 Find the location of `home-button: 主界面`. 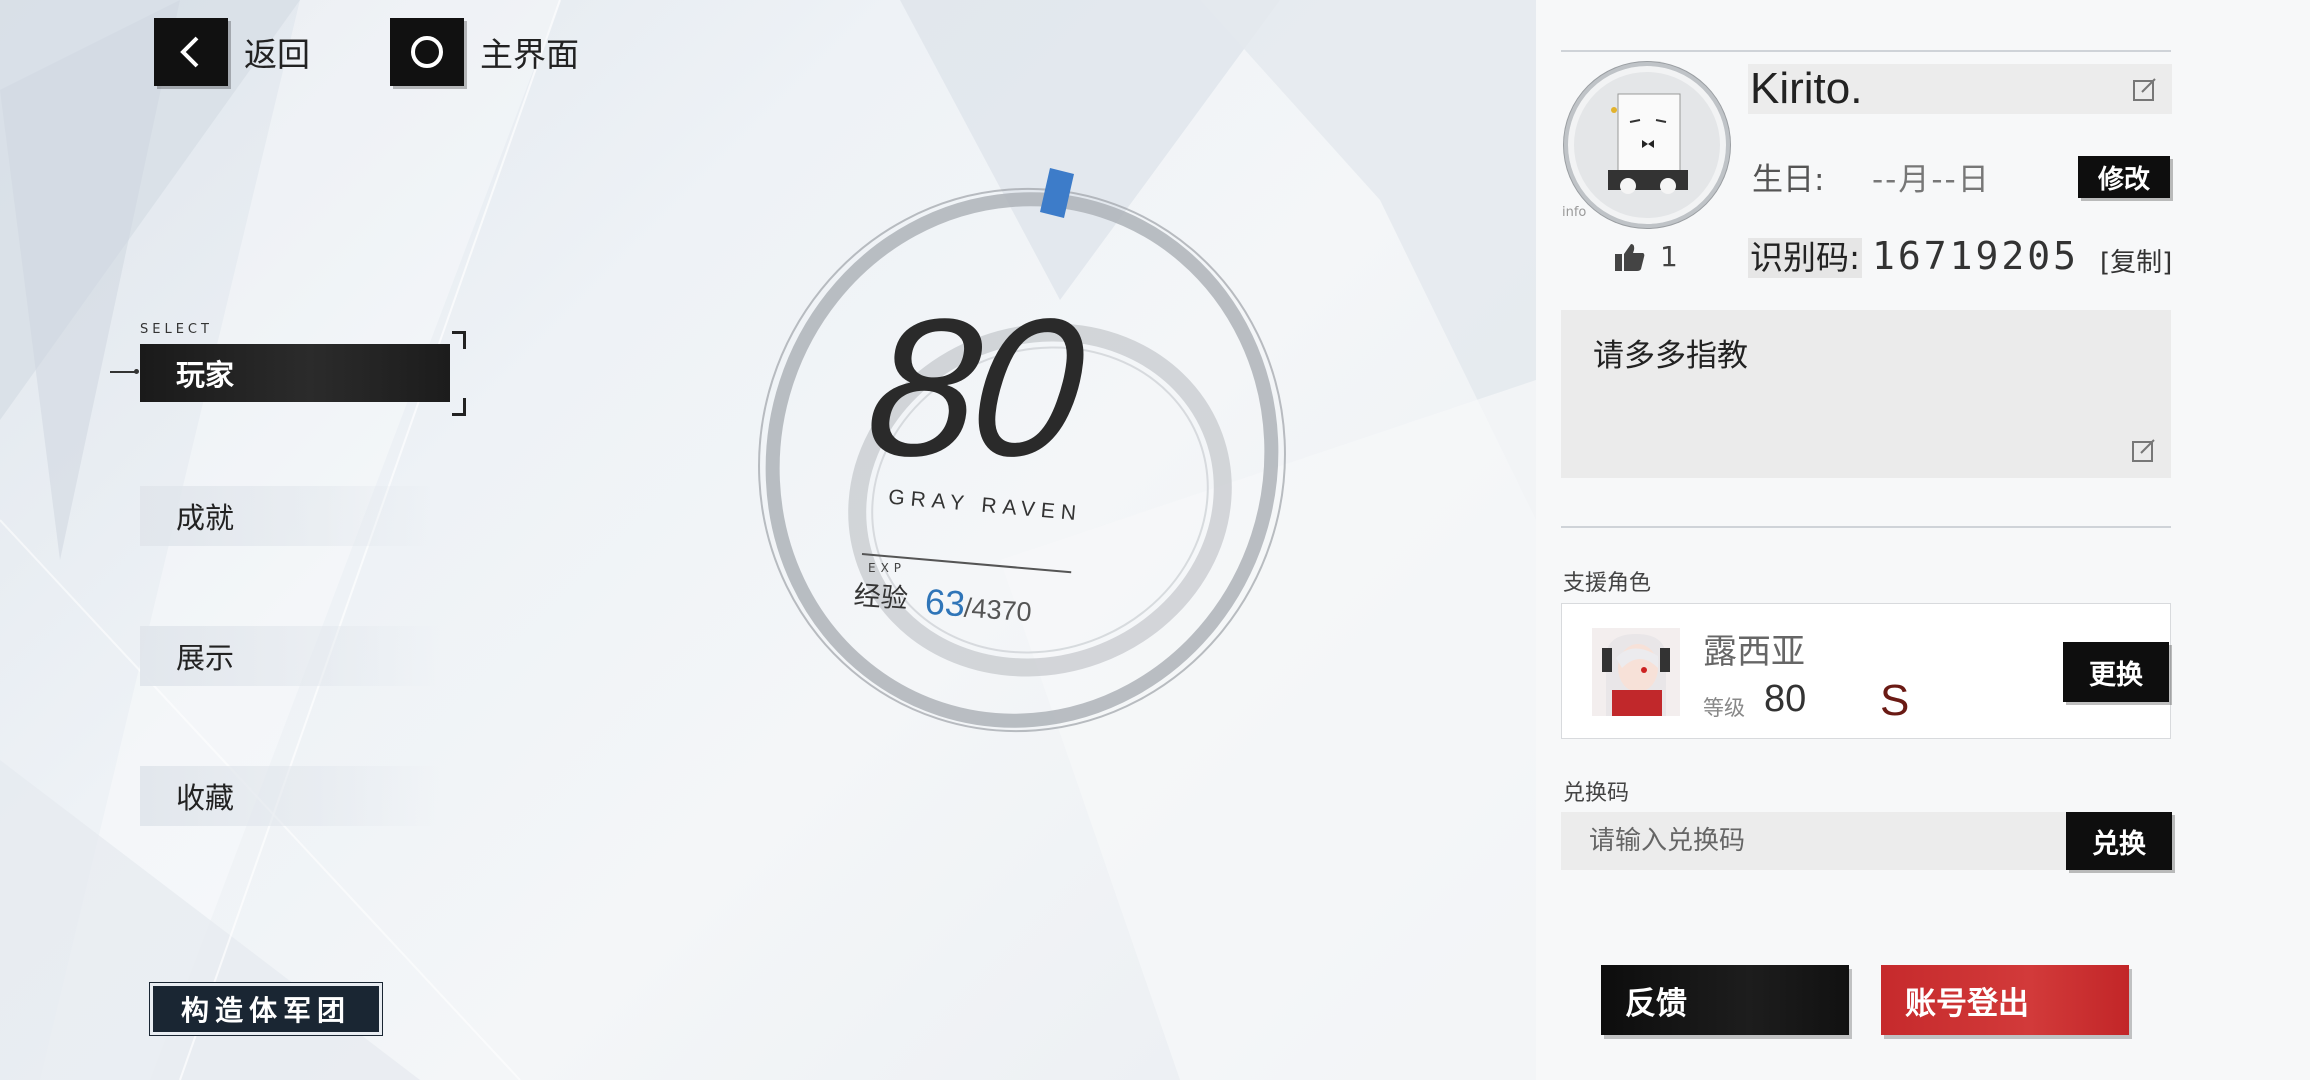

home-button: 主界面 is located at coordinates (484, 52).